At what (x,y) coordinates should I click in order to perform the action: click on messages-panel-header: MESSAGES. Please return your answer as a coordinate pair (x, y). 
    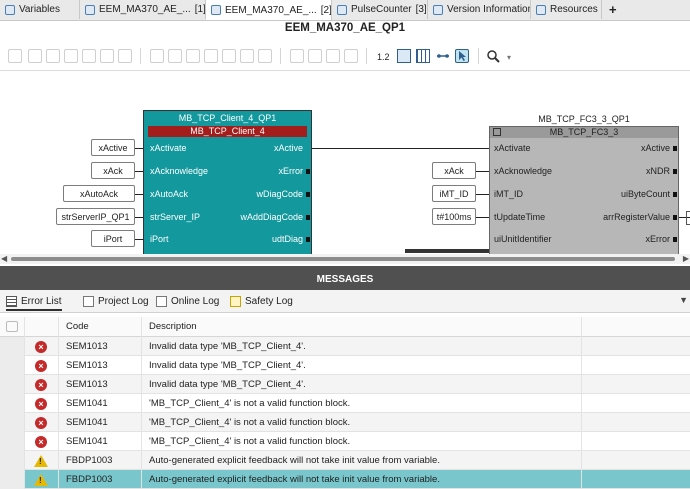
    Looking at the image, I should click on (345, 278).